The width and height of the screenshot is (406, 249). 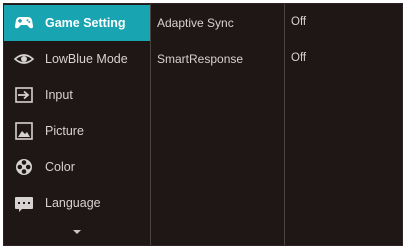 I want to click on input-arrow-icon, so click(x=24, y=95).